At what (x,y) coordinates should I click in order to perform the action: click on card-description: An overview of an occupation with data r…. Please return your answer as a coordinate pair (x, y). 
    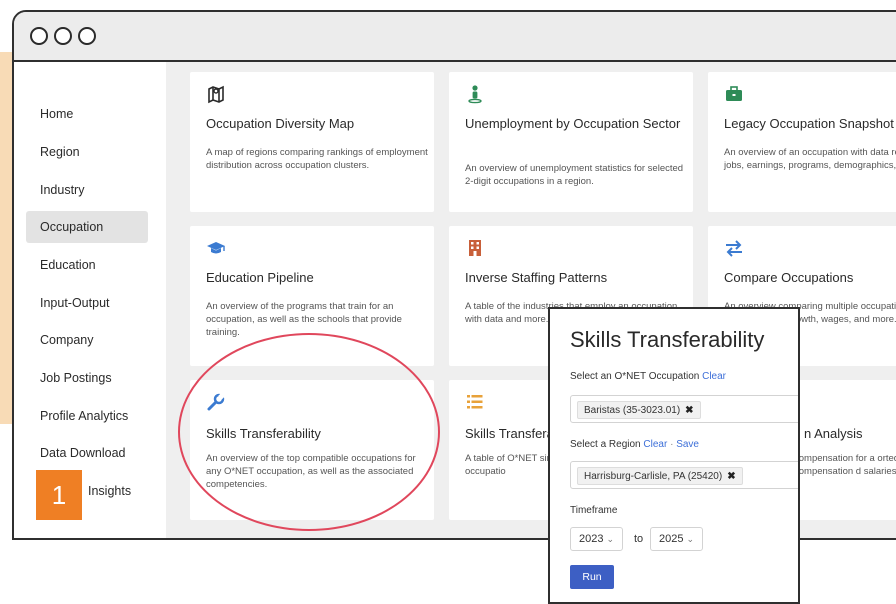
    Looking at the image, I should click on (810, 159).